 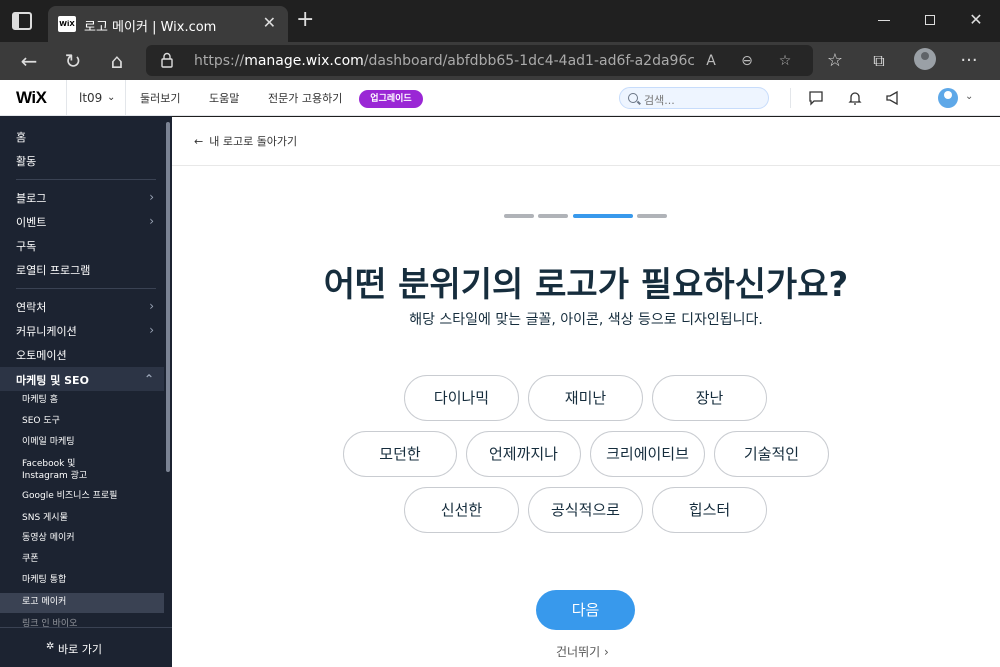 I want to click on sidebar-item-label: 커뮤니케이션, so click(x=46, y=331).